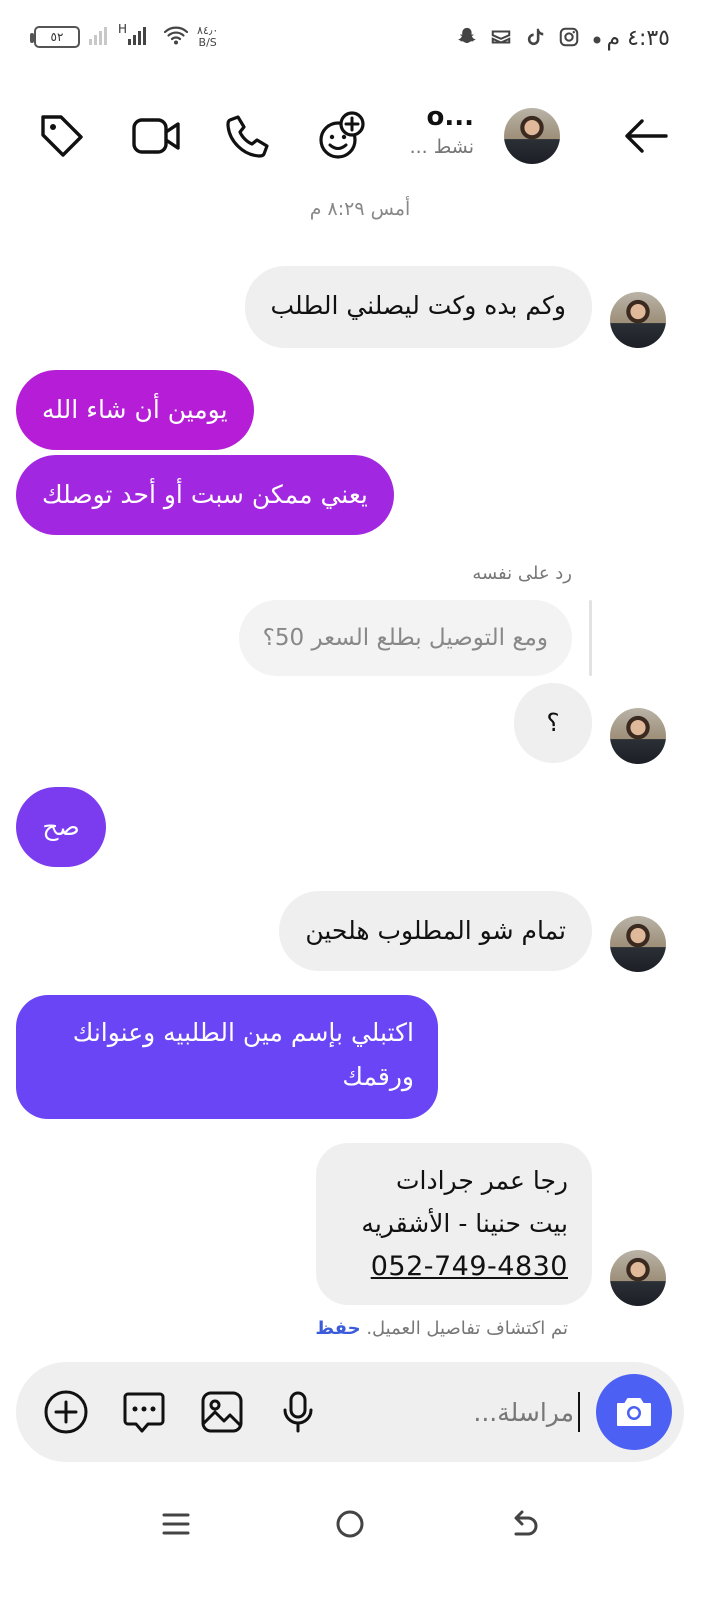 This screenshot has width=720, height=1612. Describe the element at coordinates (590, 638) in the screenshot. I see `reply-divider` at that location.